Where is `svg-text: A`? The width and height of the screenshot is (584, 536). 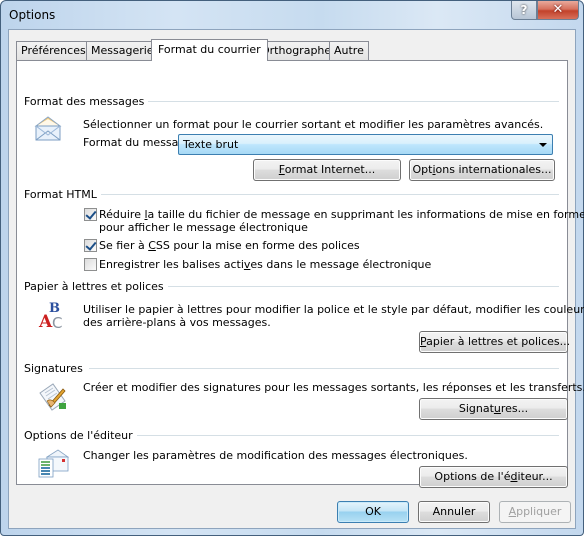
svg-text: A is located at coordinates (45, 321).